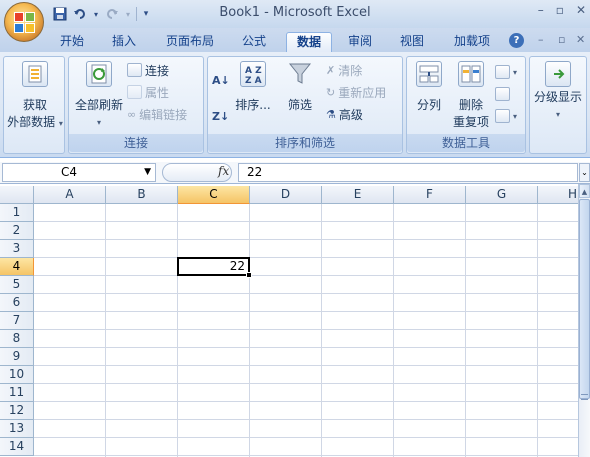  Describe the element at coordinates (360, 42) in the screenshot. I see `tab-review: 审阅` at that location.